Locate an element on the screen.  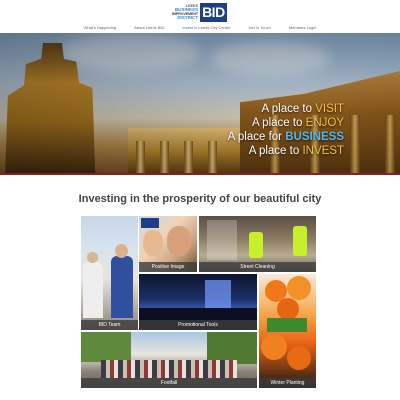
tile-caption: Promotional Tools is located at coordinates (198, 325).